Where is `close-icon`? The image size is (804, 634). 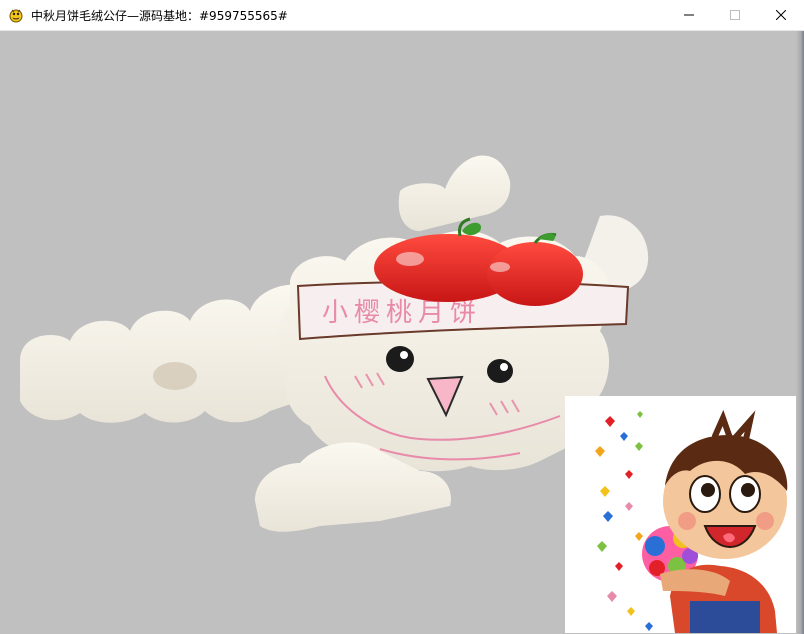 close-icon is located at coordinates (781, 15).